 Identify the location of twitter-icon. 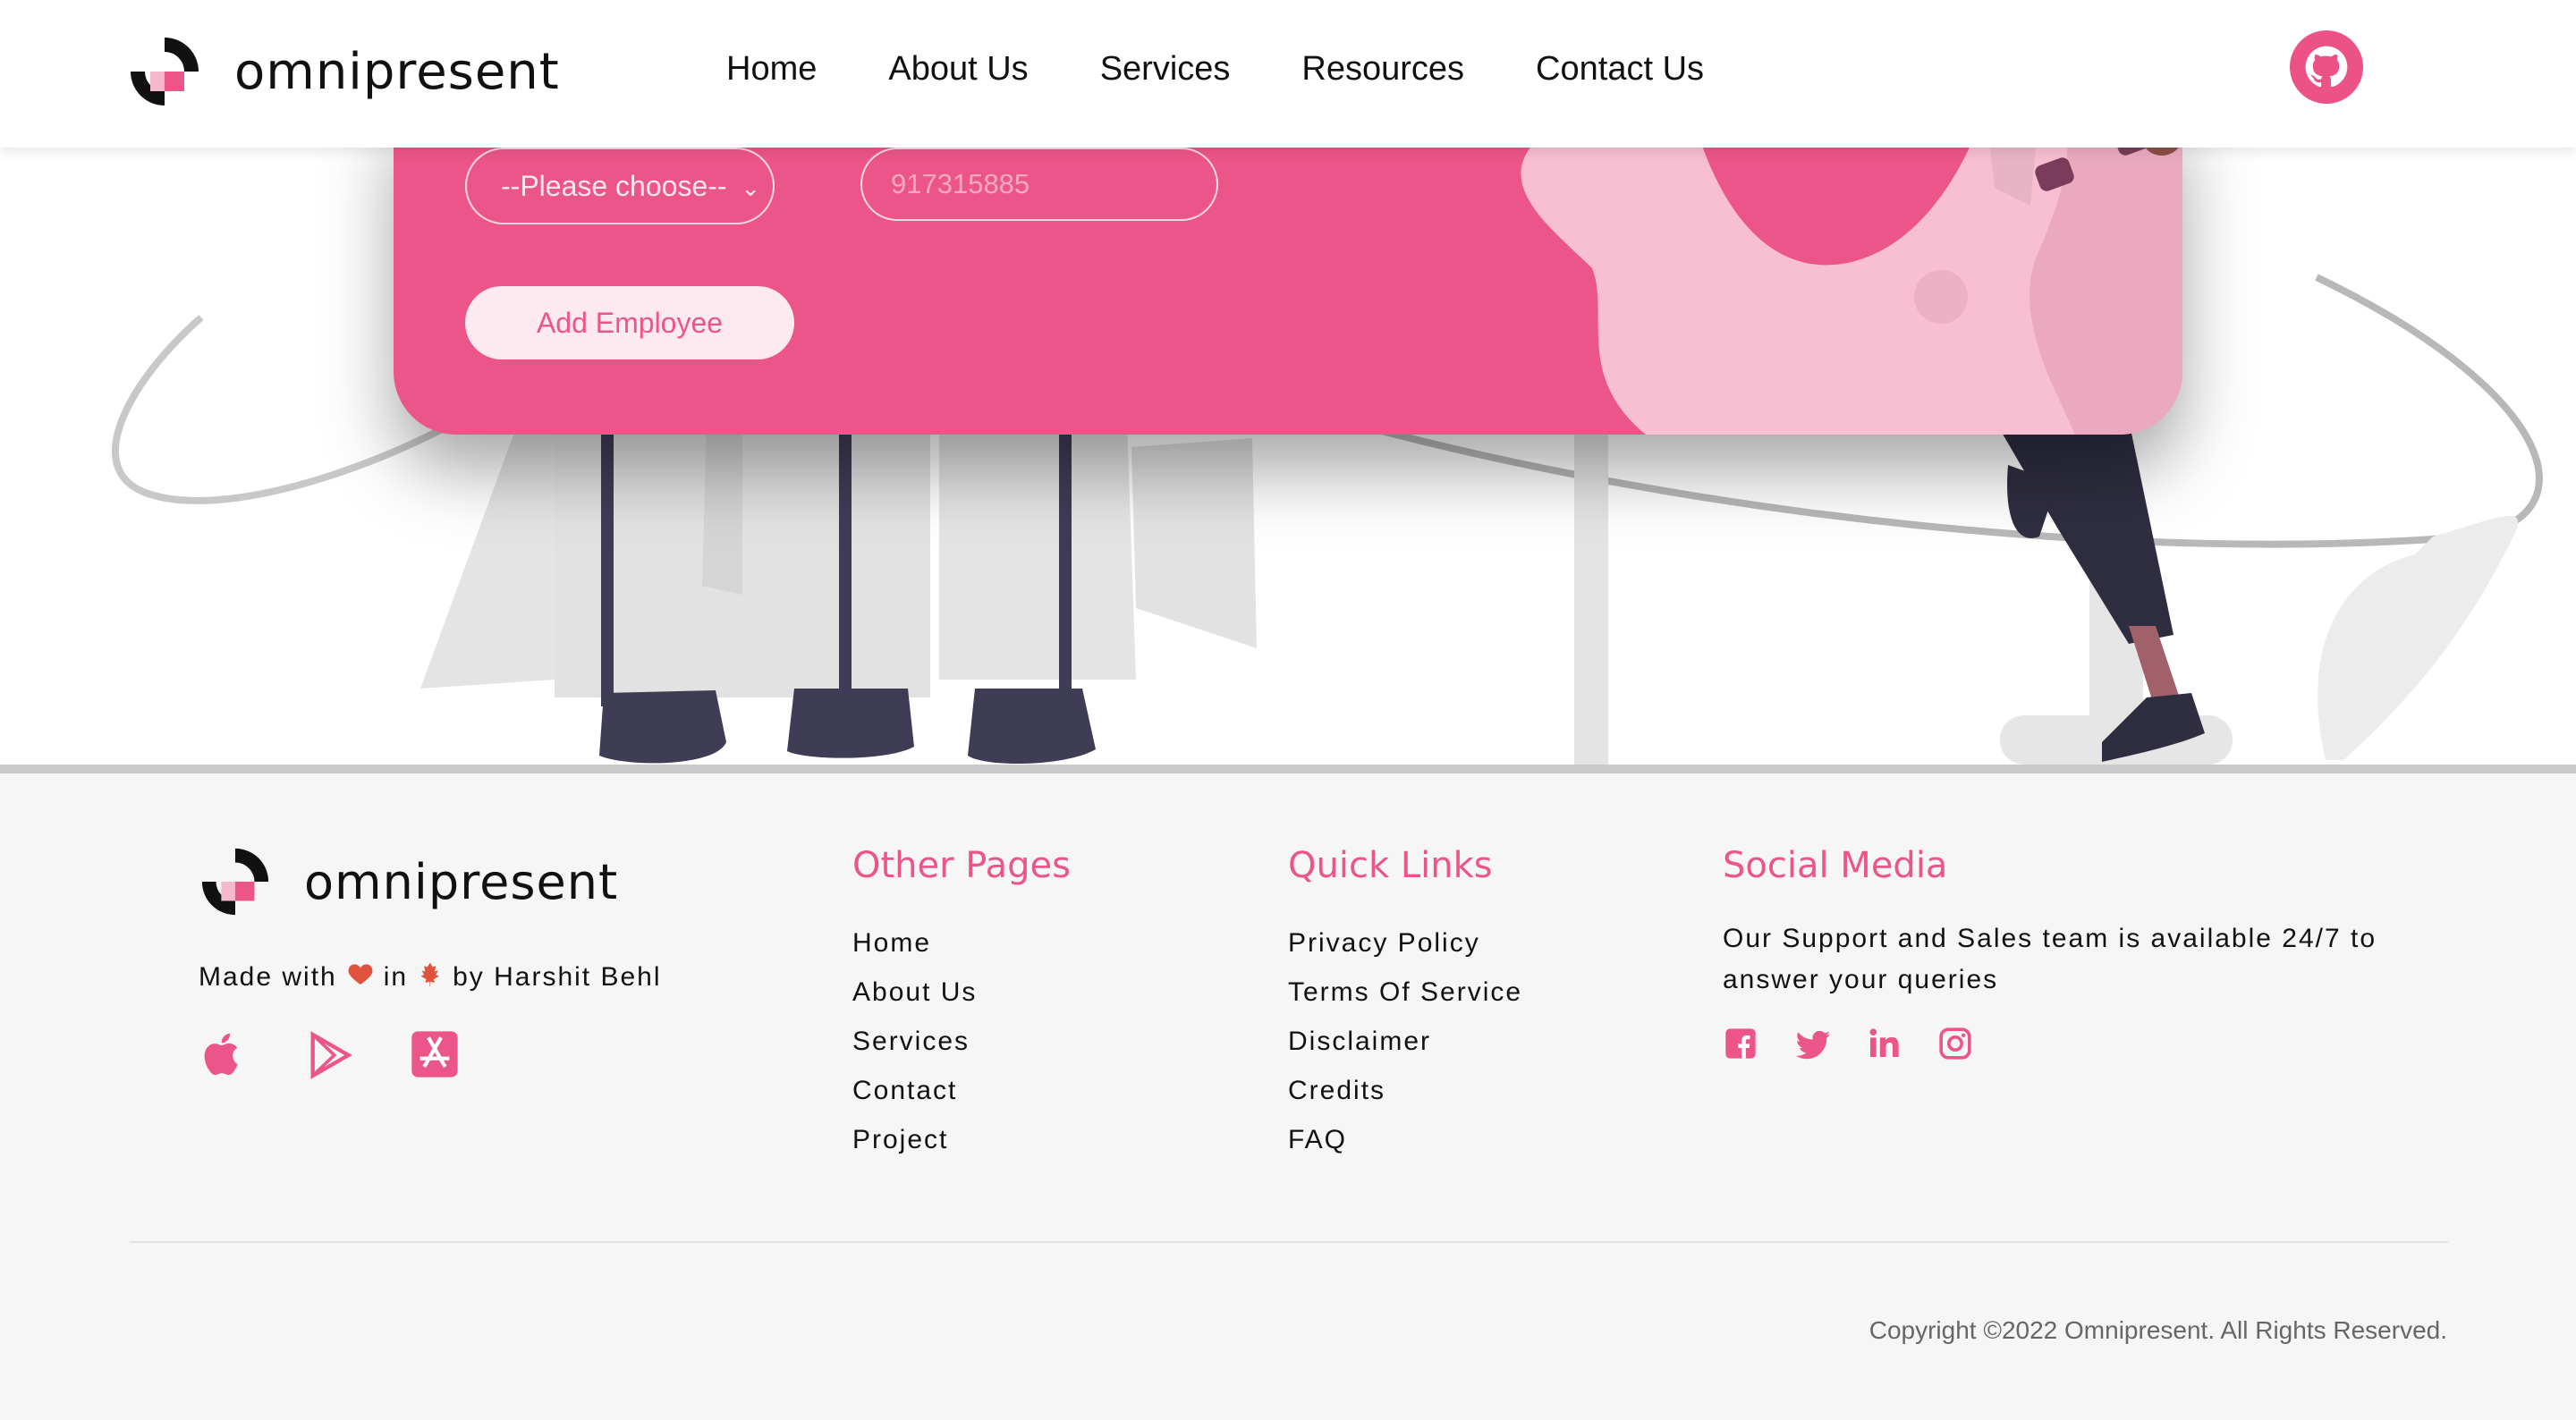
(1814, 1045).